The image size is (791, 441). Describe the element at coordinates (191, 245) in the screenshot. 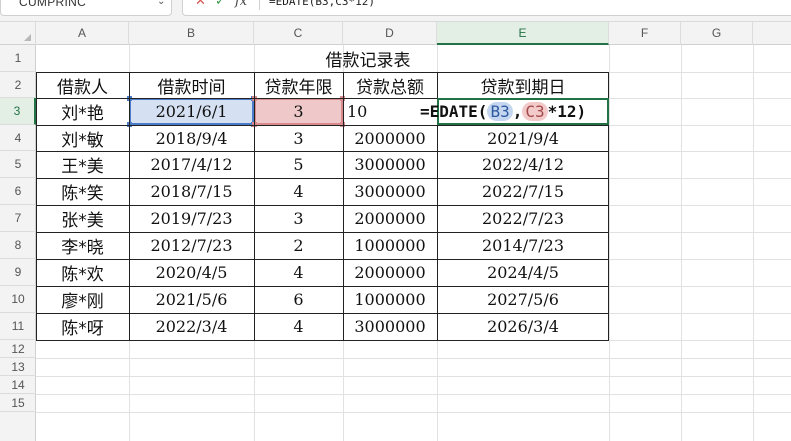

I see `cell-b8: 2012/7/23` at that location.